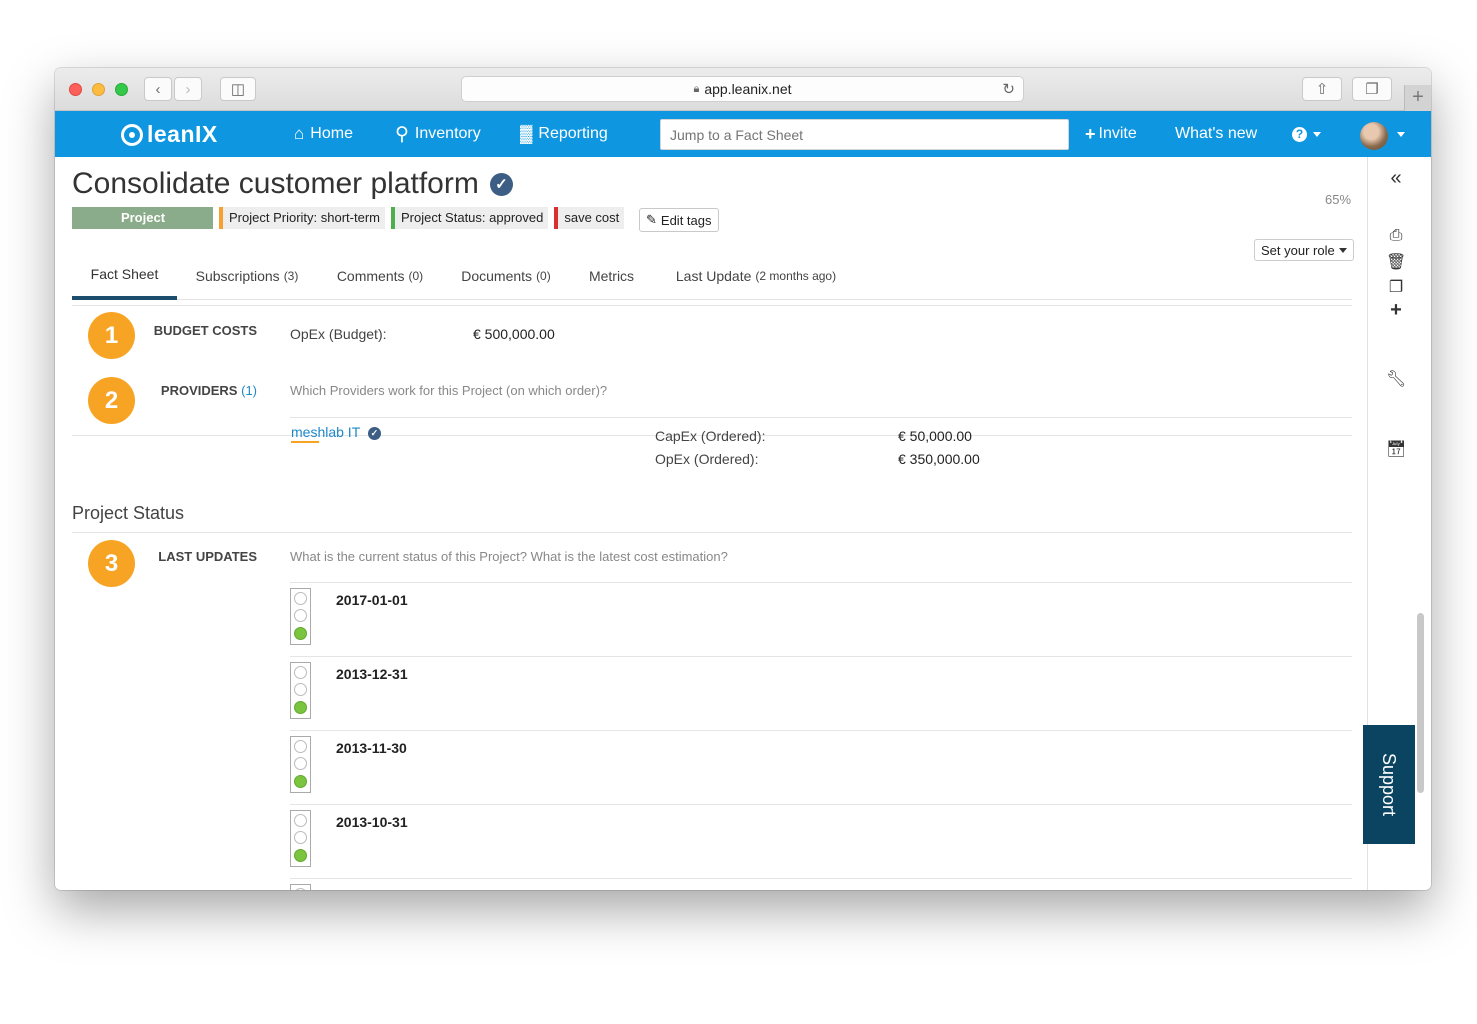 This screenshot has height=1024, width=1477. I want to click on tab-fact-sheet: Fact Sheet, so click(124, 276).